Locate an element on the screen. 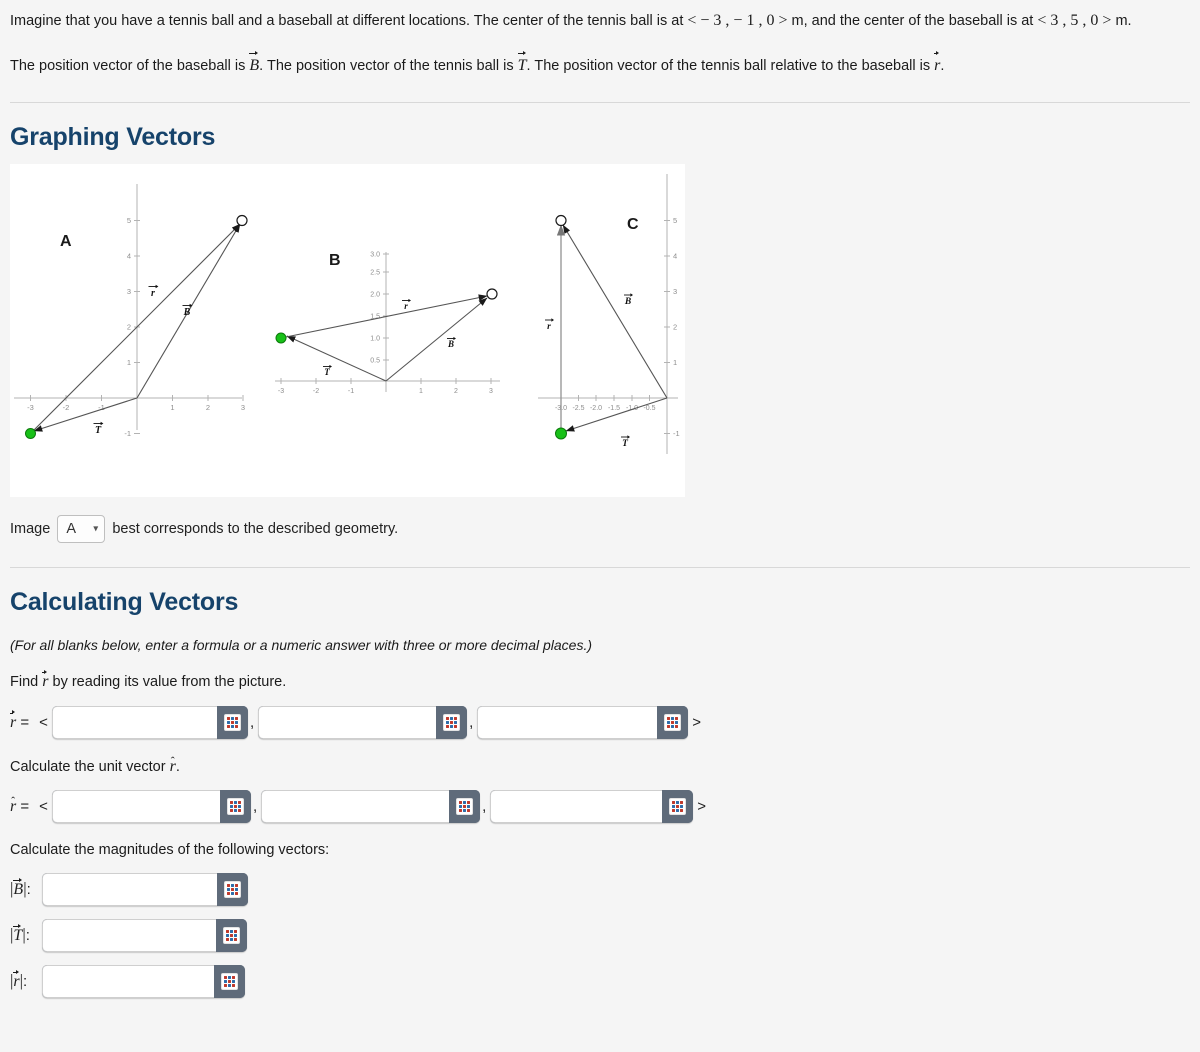 This screenshot has height=1052, width=1200. r-vector-answer-row: r = < , , > is located at coordinates (600, 722).